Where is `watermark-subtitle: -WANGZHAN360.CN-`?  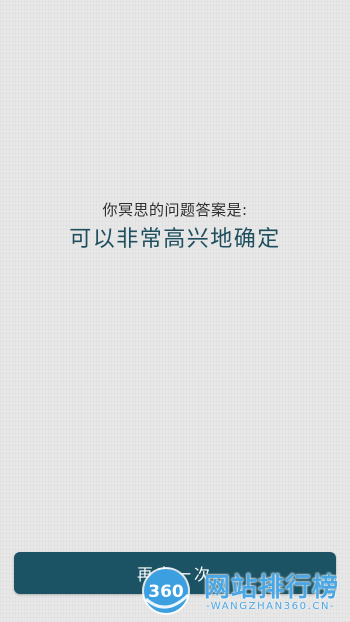
watermark-subtitle: -WANGZHAN360.CN- is located at coordinates (271, 606).